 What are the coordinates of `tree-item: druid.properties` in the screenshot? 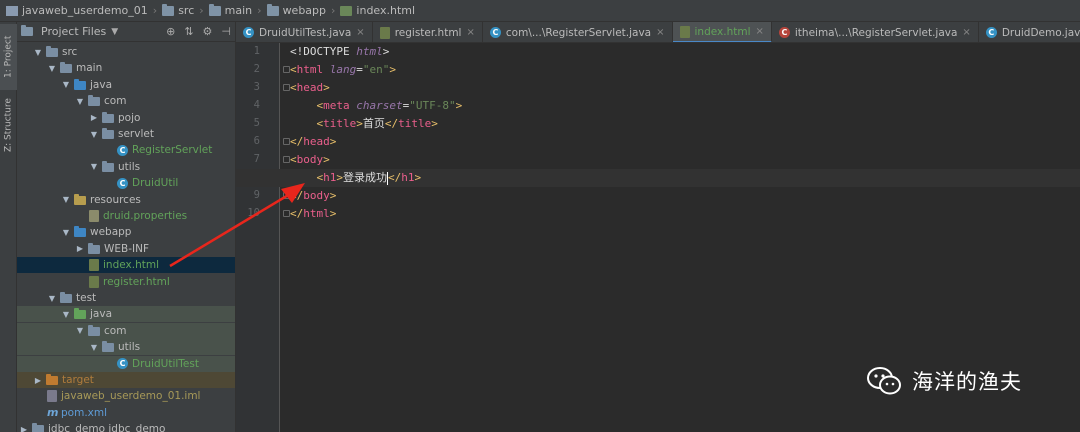 It's located at (126, 216).